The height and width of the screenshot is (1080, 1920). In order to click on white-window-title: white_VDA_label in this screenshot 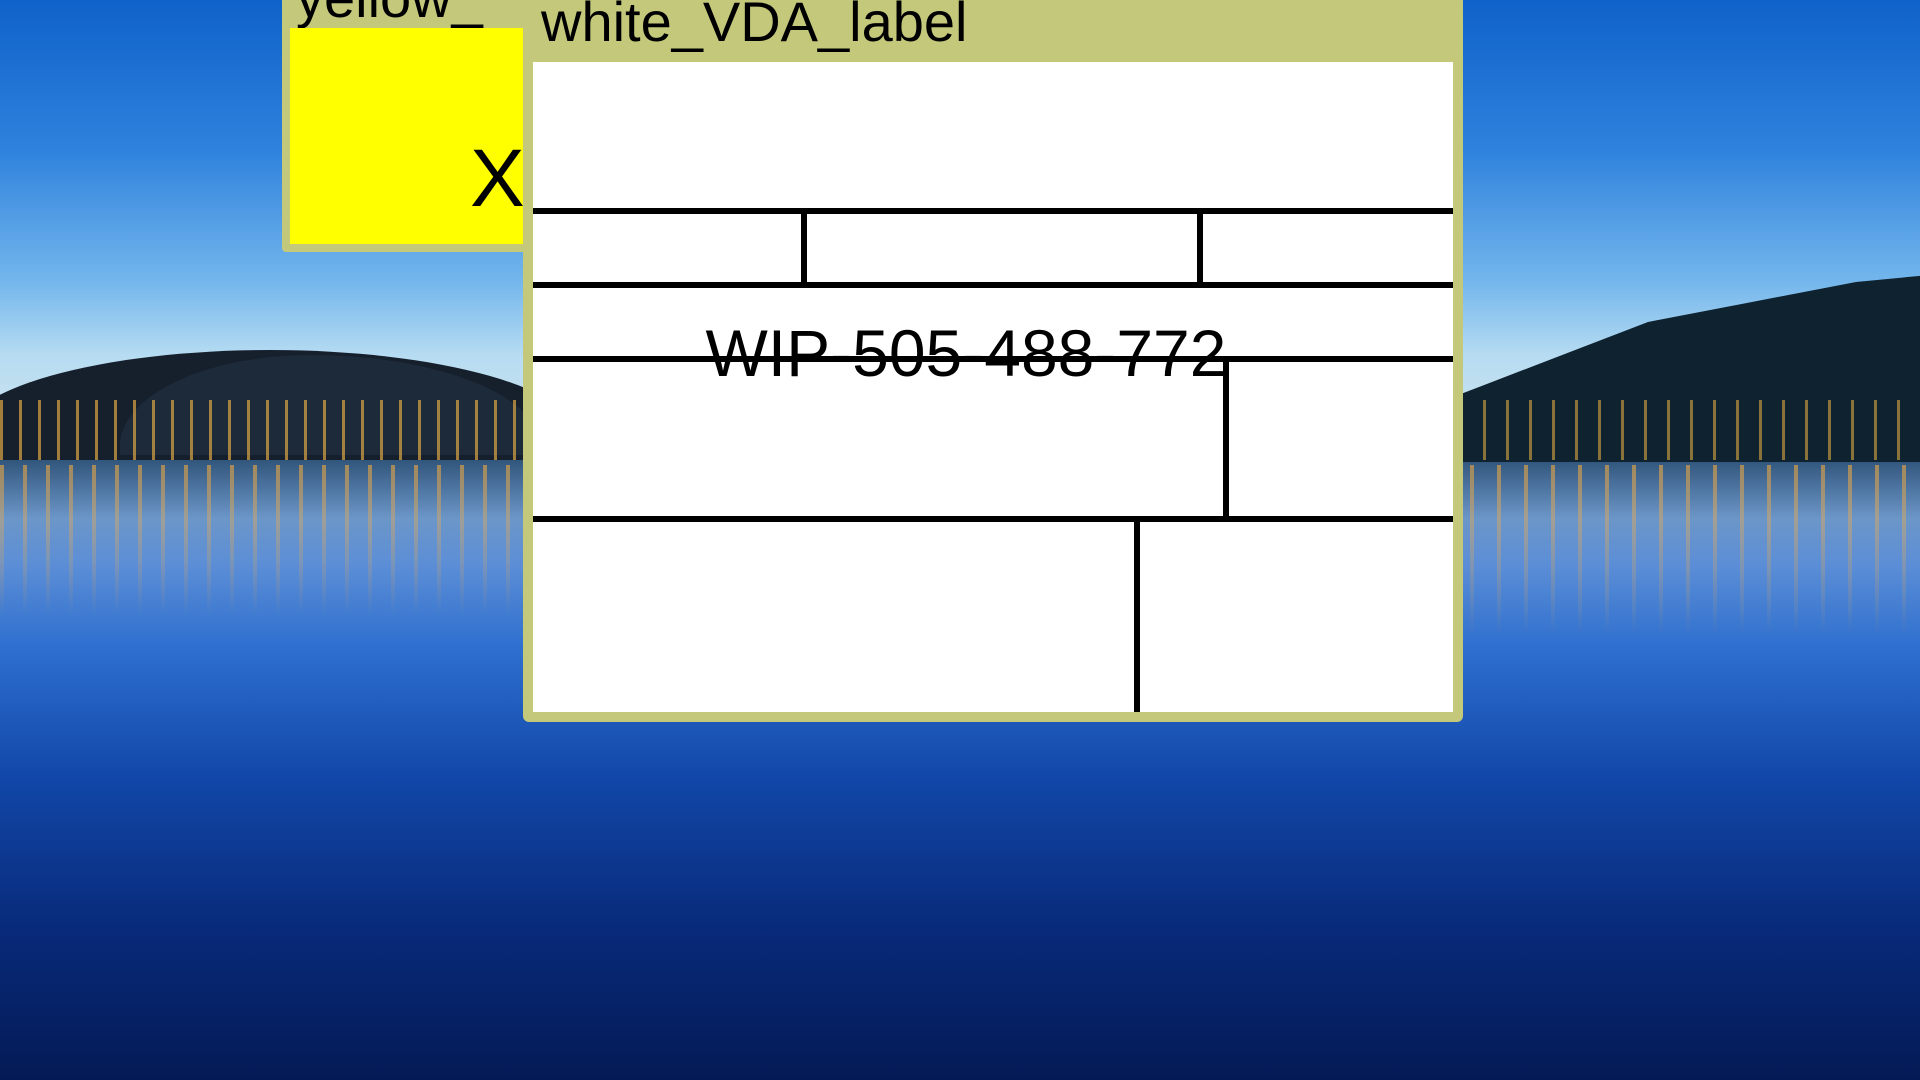, I will do `click(754, 25)`.